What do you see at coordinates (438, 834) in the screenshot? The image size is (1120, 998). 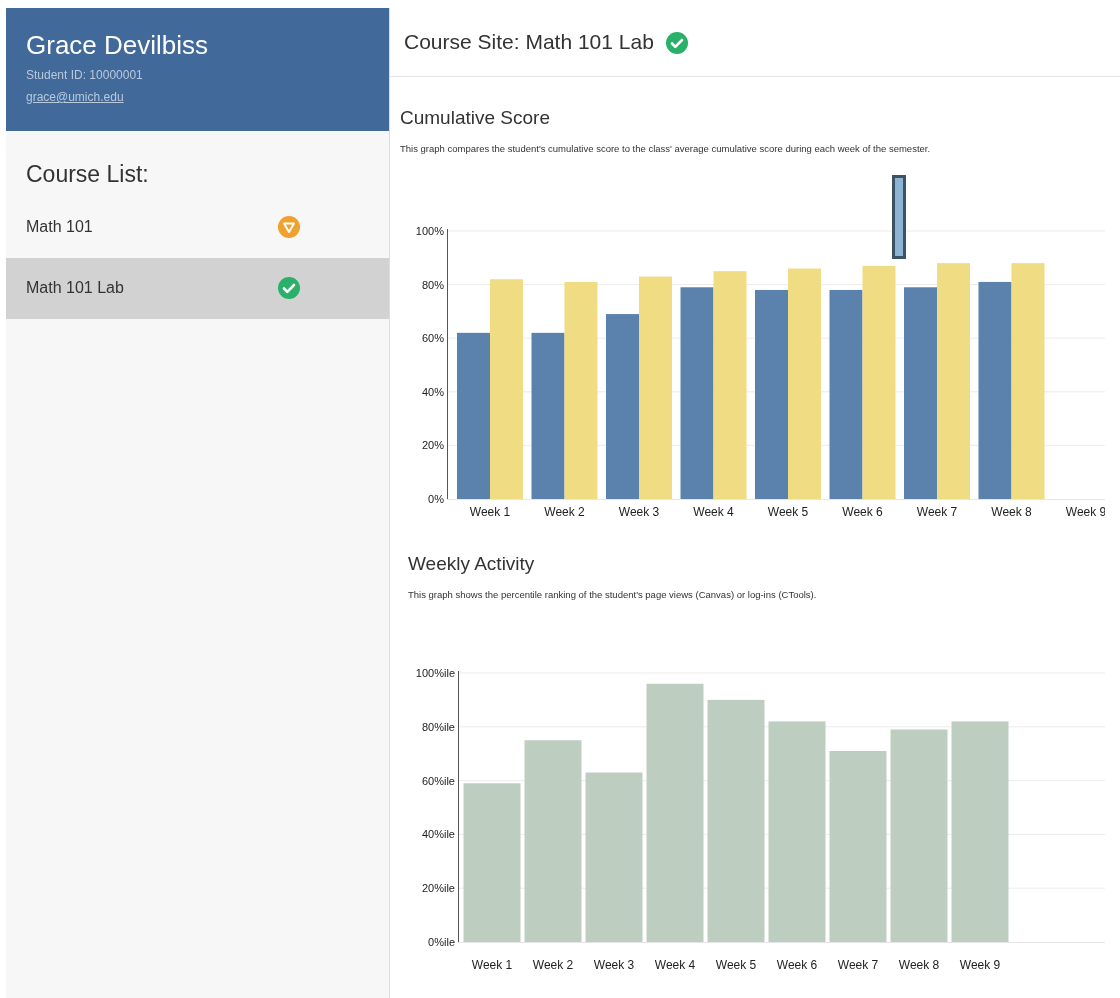 I see `axis-tick-label: 40%ile` at bounding box center [438, 834].